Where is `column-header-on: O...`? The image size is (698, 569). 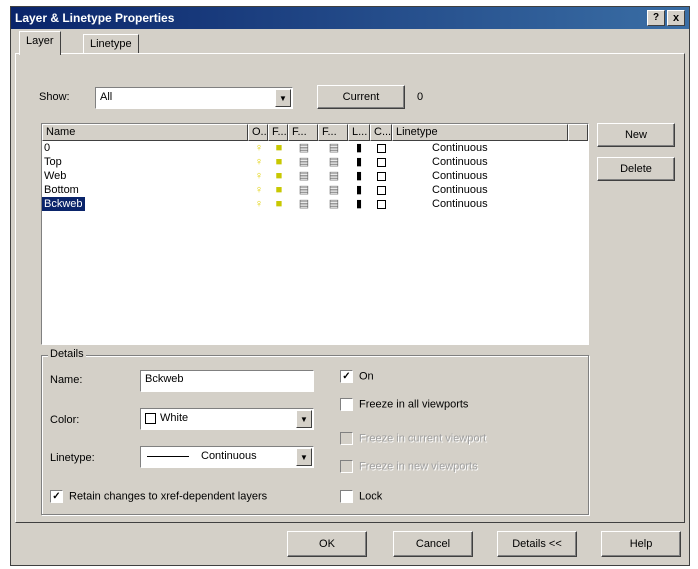
column-header-on: O... is located at coordinates (258, 132).